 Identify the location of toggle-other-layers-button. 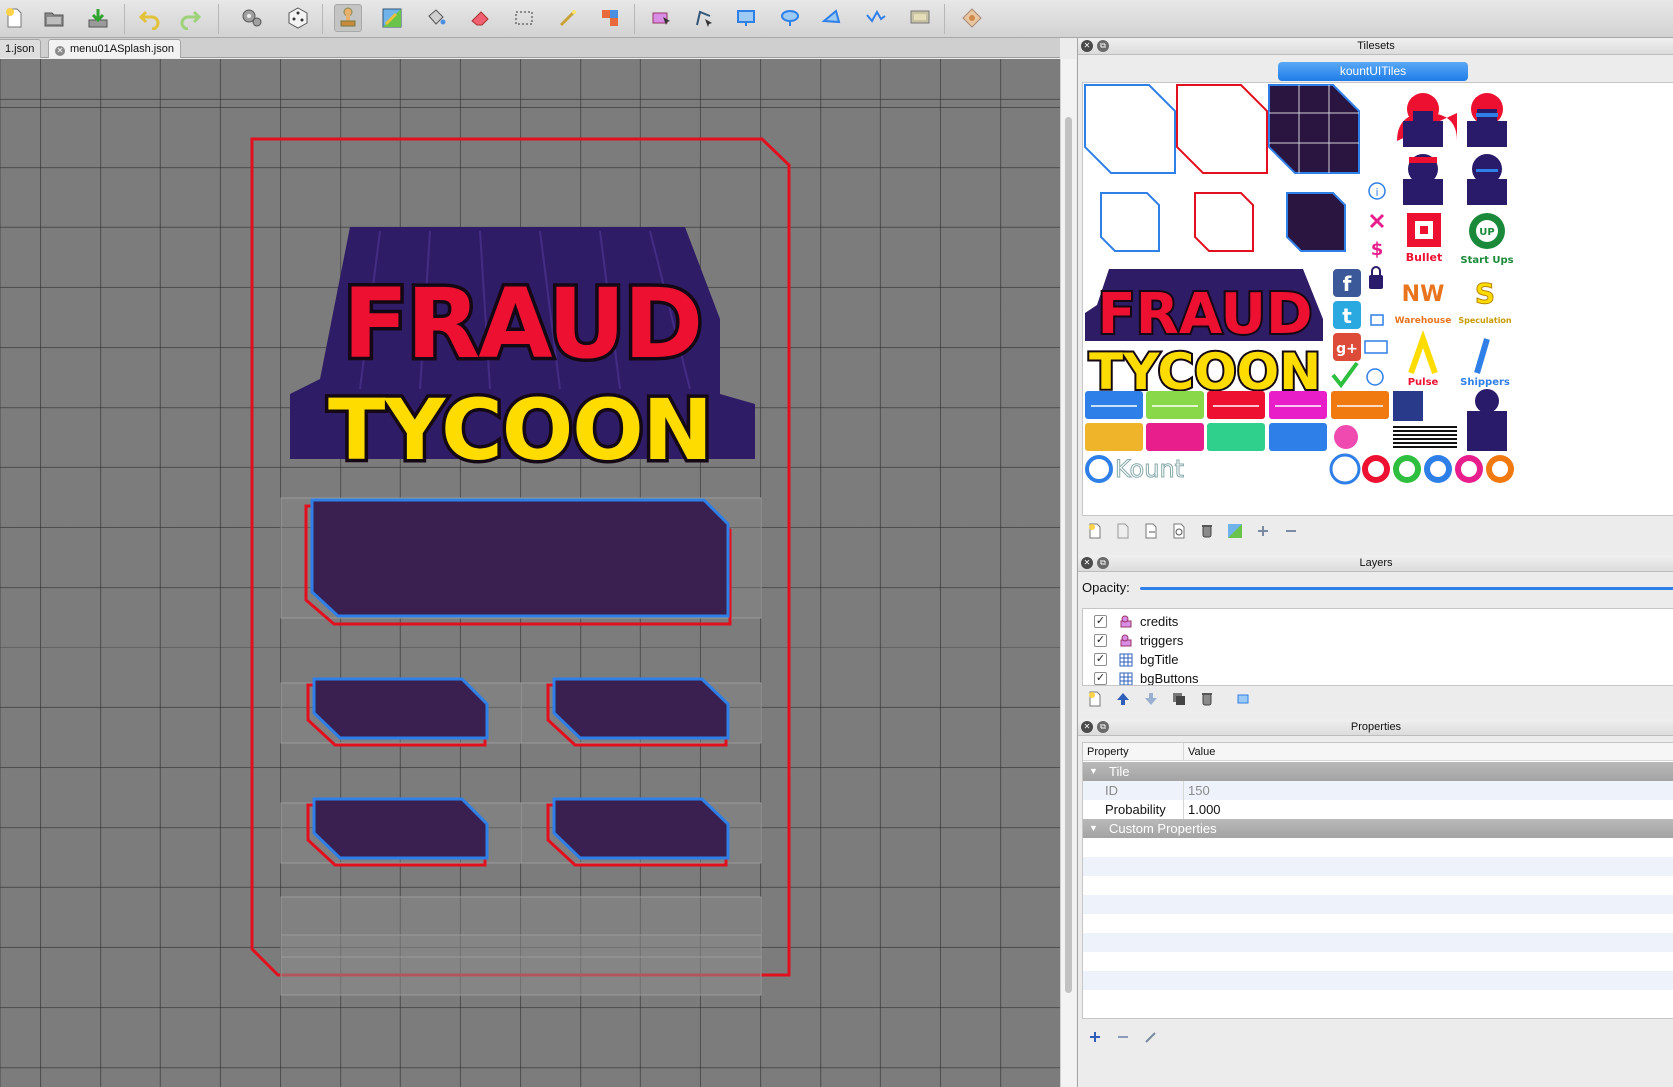
(1243, 699).